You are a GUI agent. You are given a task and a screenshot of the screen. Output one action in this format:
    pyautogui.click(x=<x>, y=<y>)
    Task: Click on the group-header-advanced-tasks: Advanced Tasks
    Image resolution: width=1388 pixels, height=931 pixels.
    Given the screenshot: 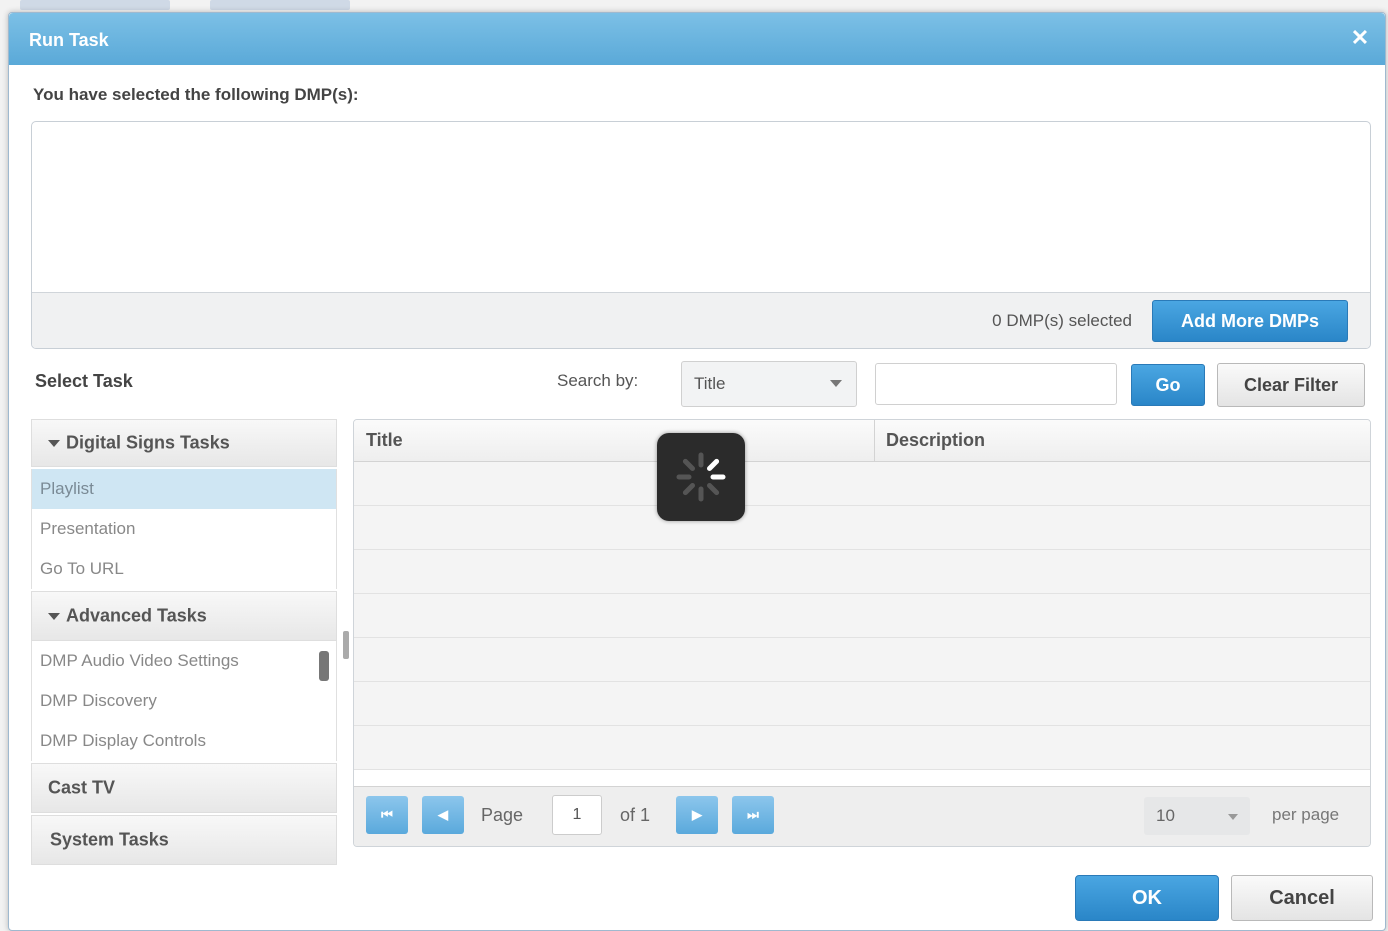 What is the action you would take?
    pyautogui.click(x=184, y=616)
    